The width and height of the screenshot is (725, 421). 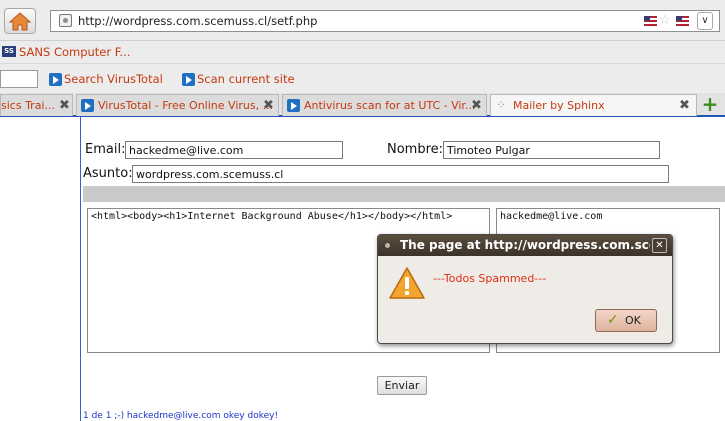 What do you see at coordinates (19, 79) in the screenshot?
I see `virustotal-search-input` at bounding box center [19, 79].